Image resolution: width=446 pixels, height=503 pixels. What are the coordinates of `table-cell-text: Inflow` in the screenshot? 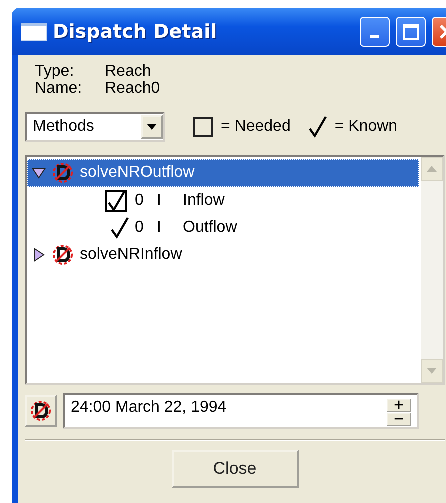 It's located at (204, 201).